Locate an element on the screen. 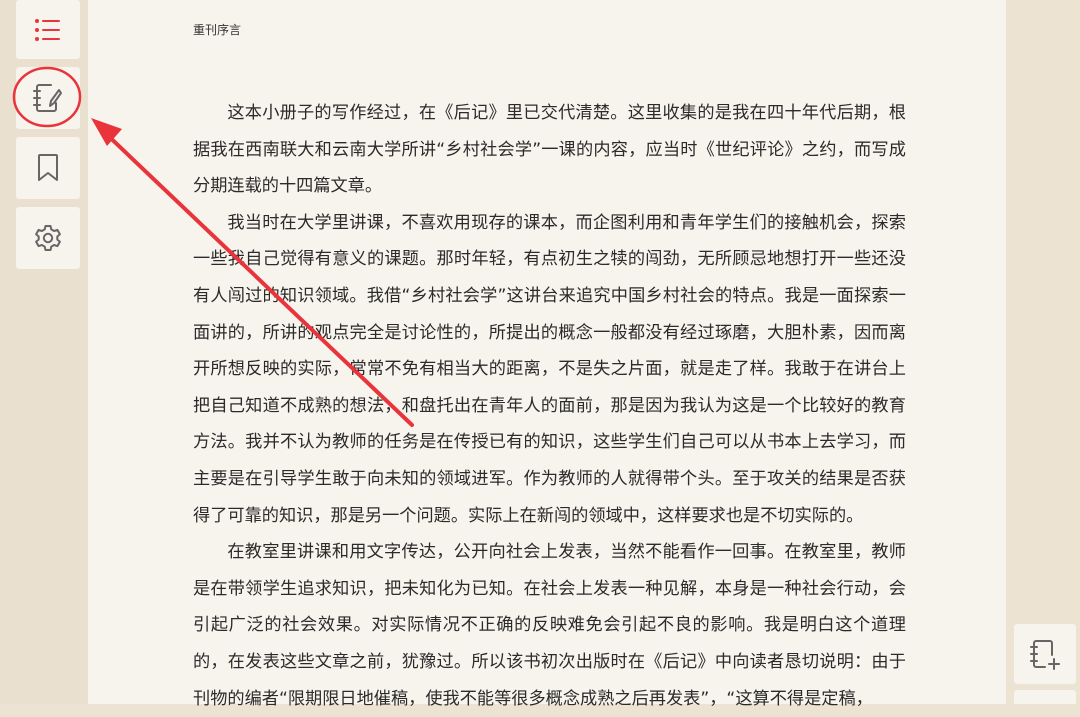 The width and height of the screenshot is (1080, 717). list-icon is located at coordinates (47, 29).